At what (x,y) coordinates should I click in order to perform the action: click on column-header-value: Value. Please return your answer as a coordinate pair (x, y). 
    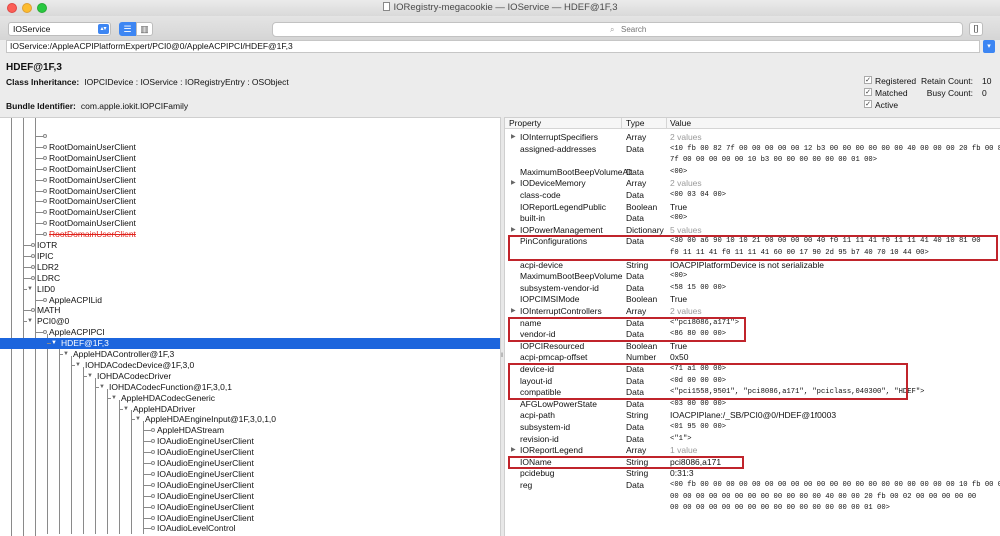
    Looking at the image, I should click on (680, 123).